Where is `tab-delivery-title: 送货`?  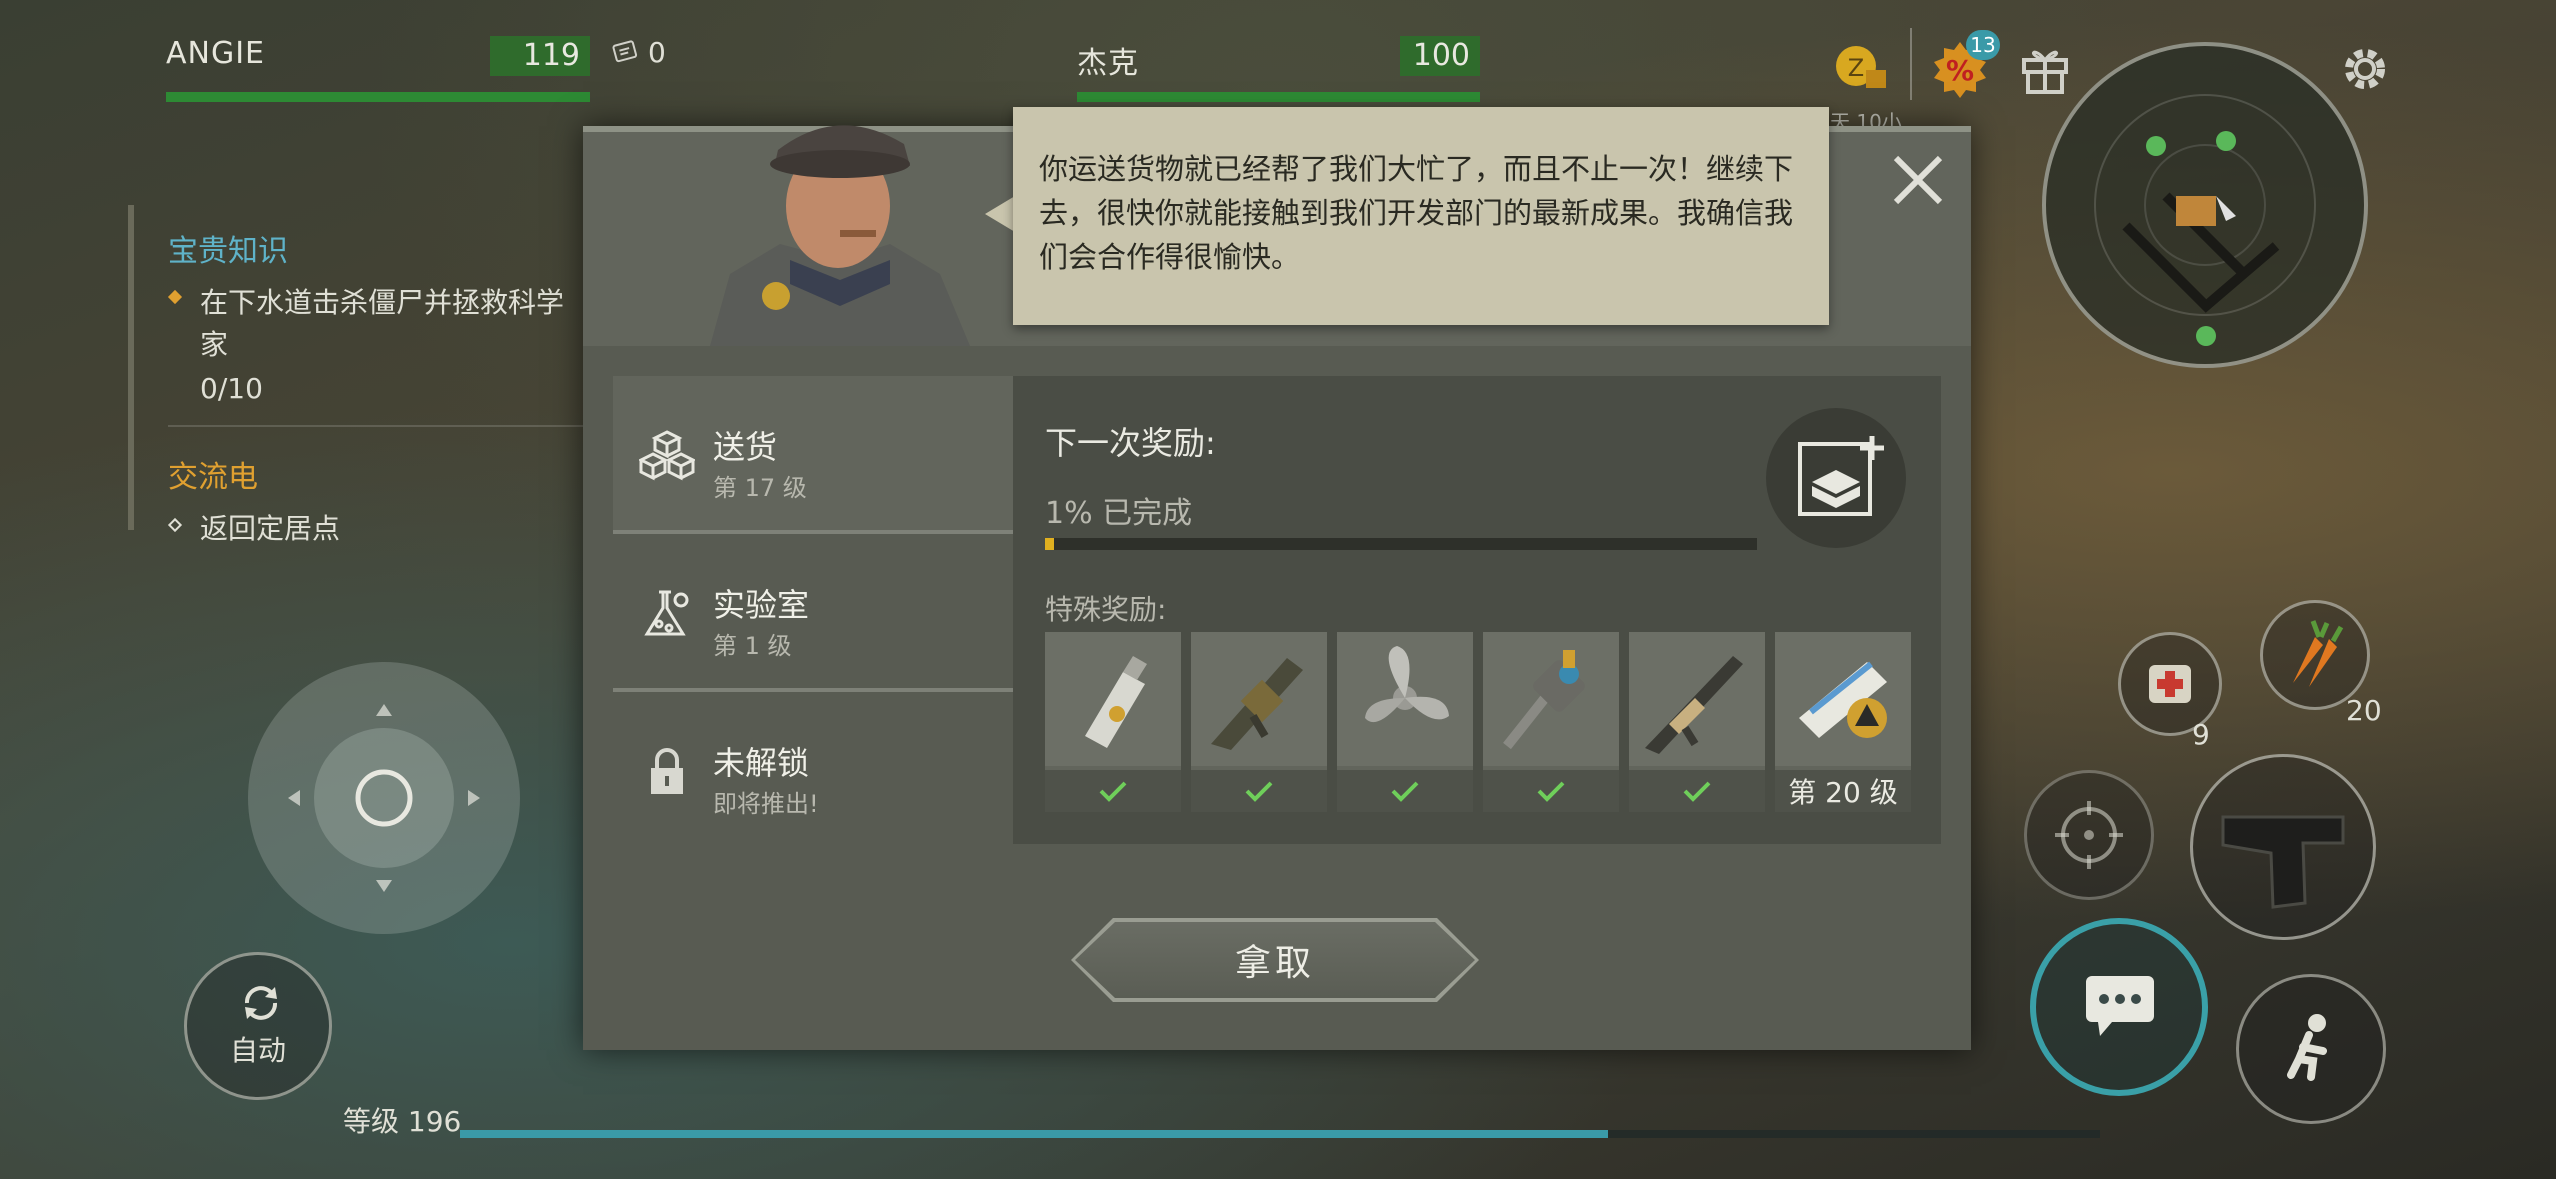
tab-delivery-title: 送货 is located at coordinates (745, 447).